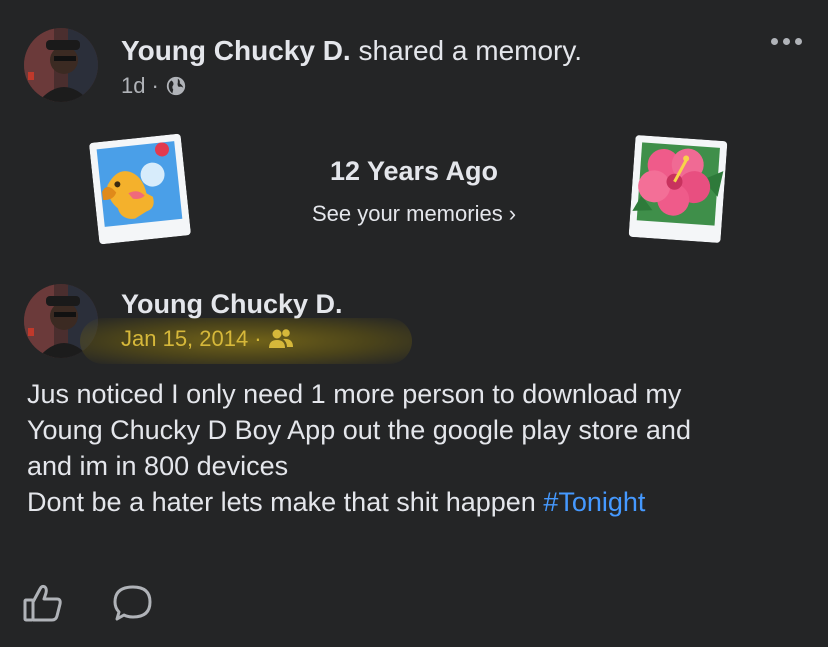 The width and height of the screenshot is (828, 647). What do you see at coordinates (470, 50) in the screenshot?
I see `action-text: shared a memory.` at bounding box center [470, 50].